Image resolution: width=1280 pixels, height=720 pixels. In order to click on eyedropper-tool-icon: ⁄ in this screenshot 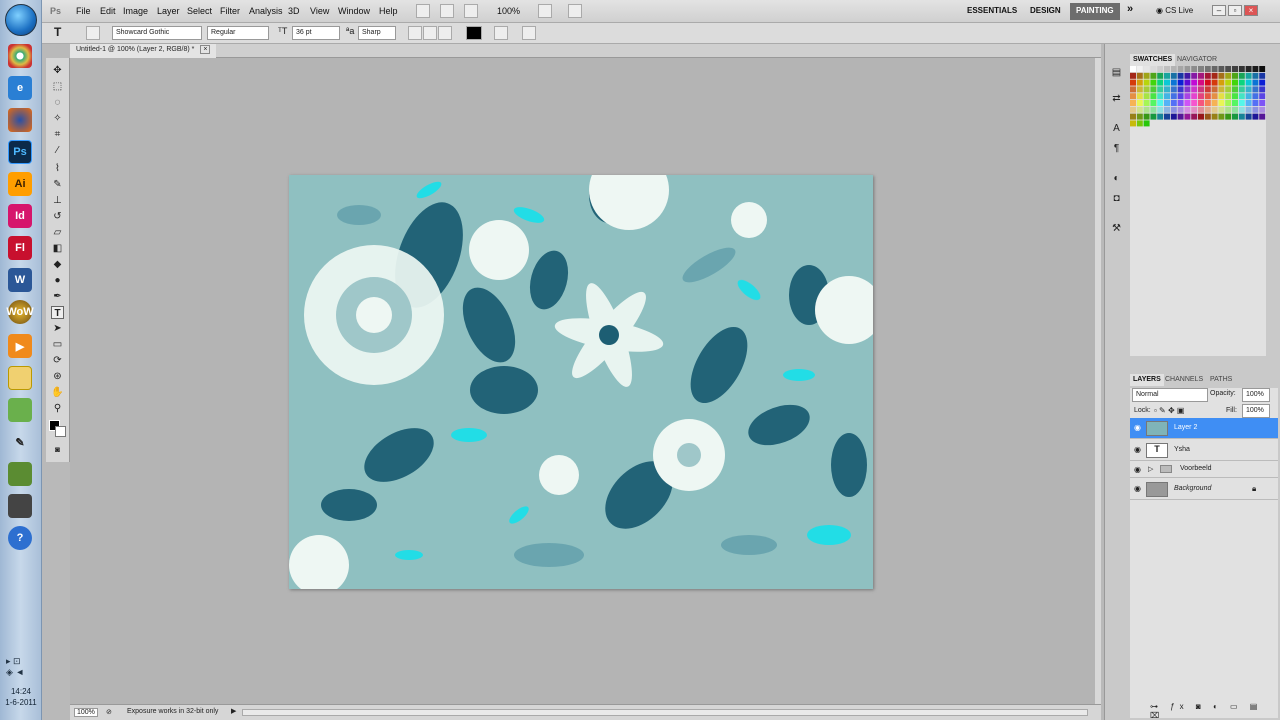, I will do `click(57, 150)`.